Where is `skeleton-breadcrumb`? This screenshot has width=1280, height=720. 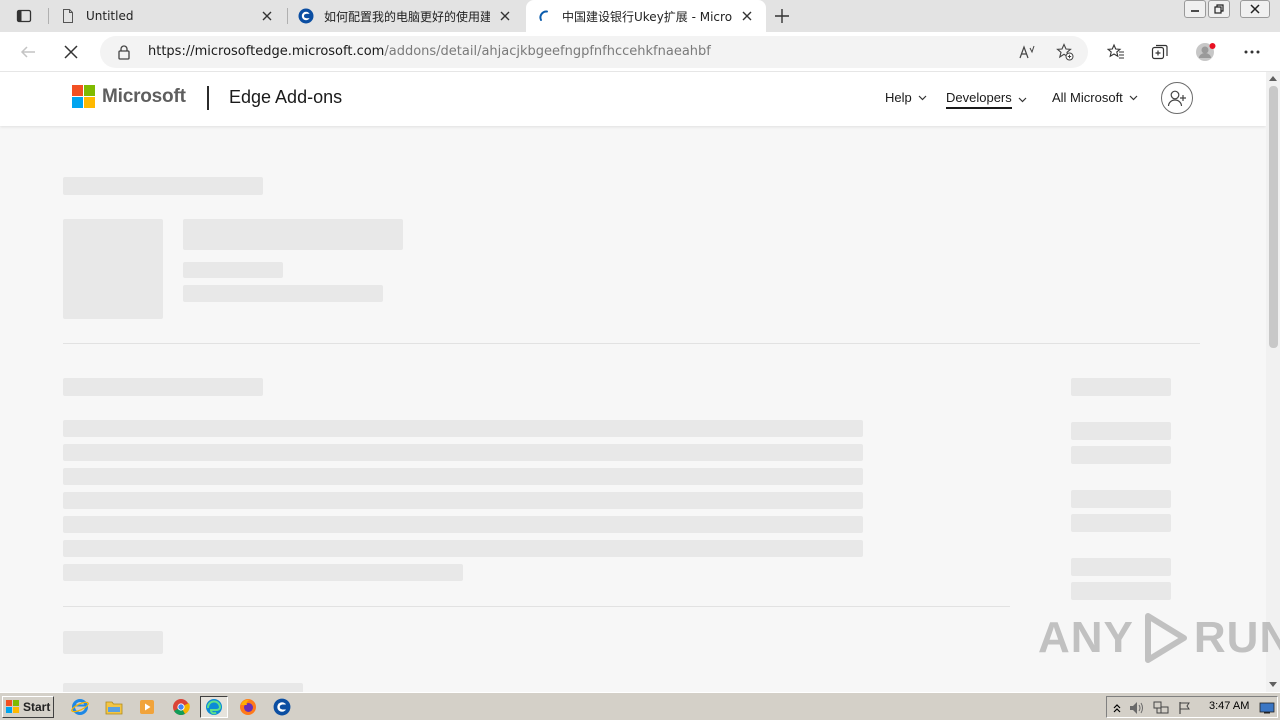
skeleton-breadcrumb is located at coordinates (163, 186).